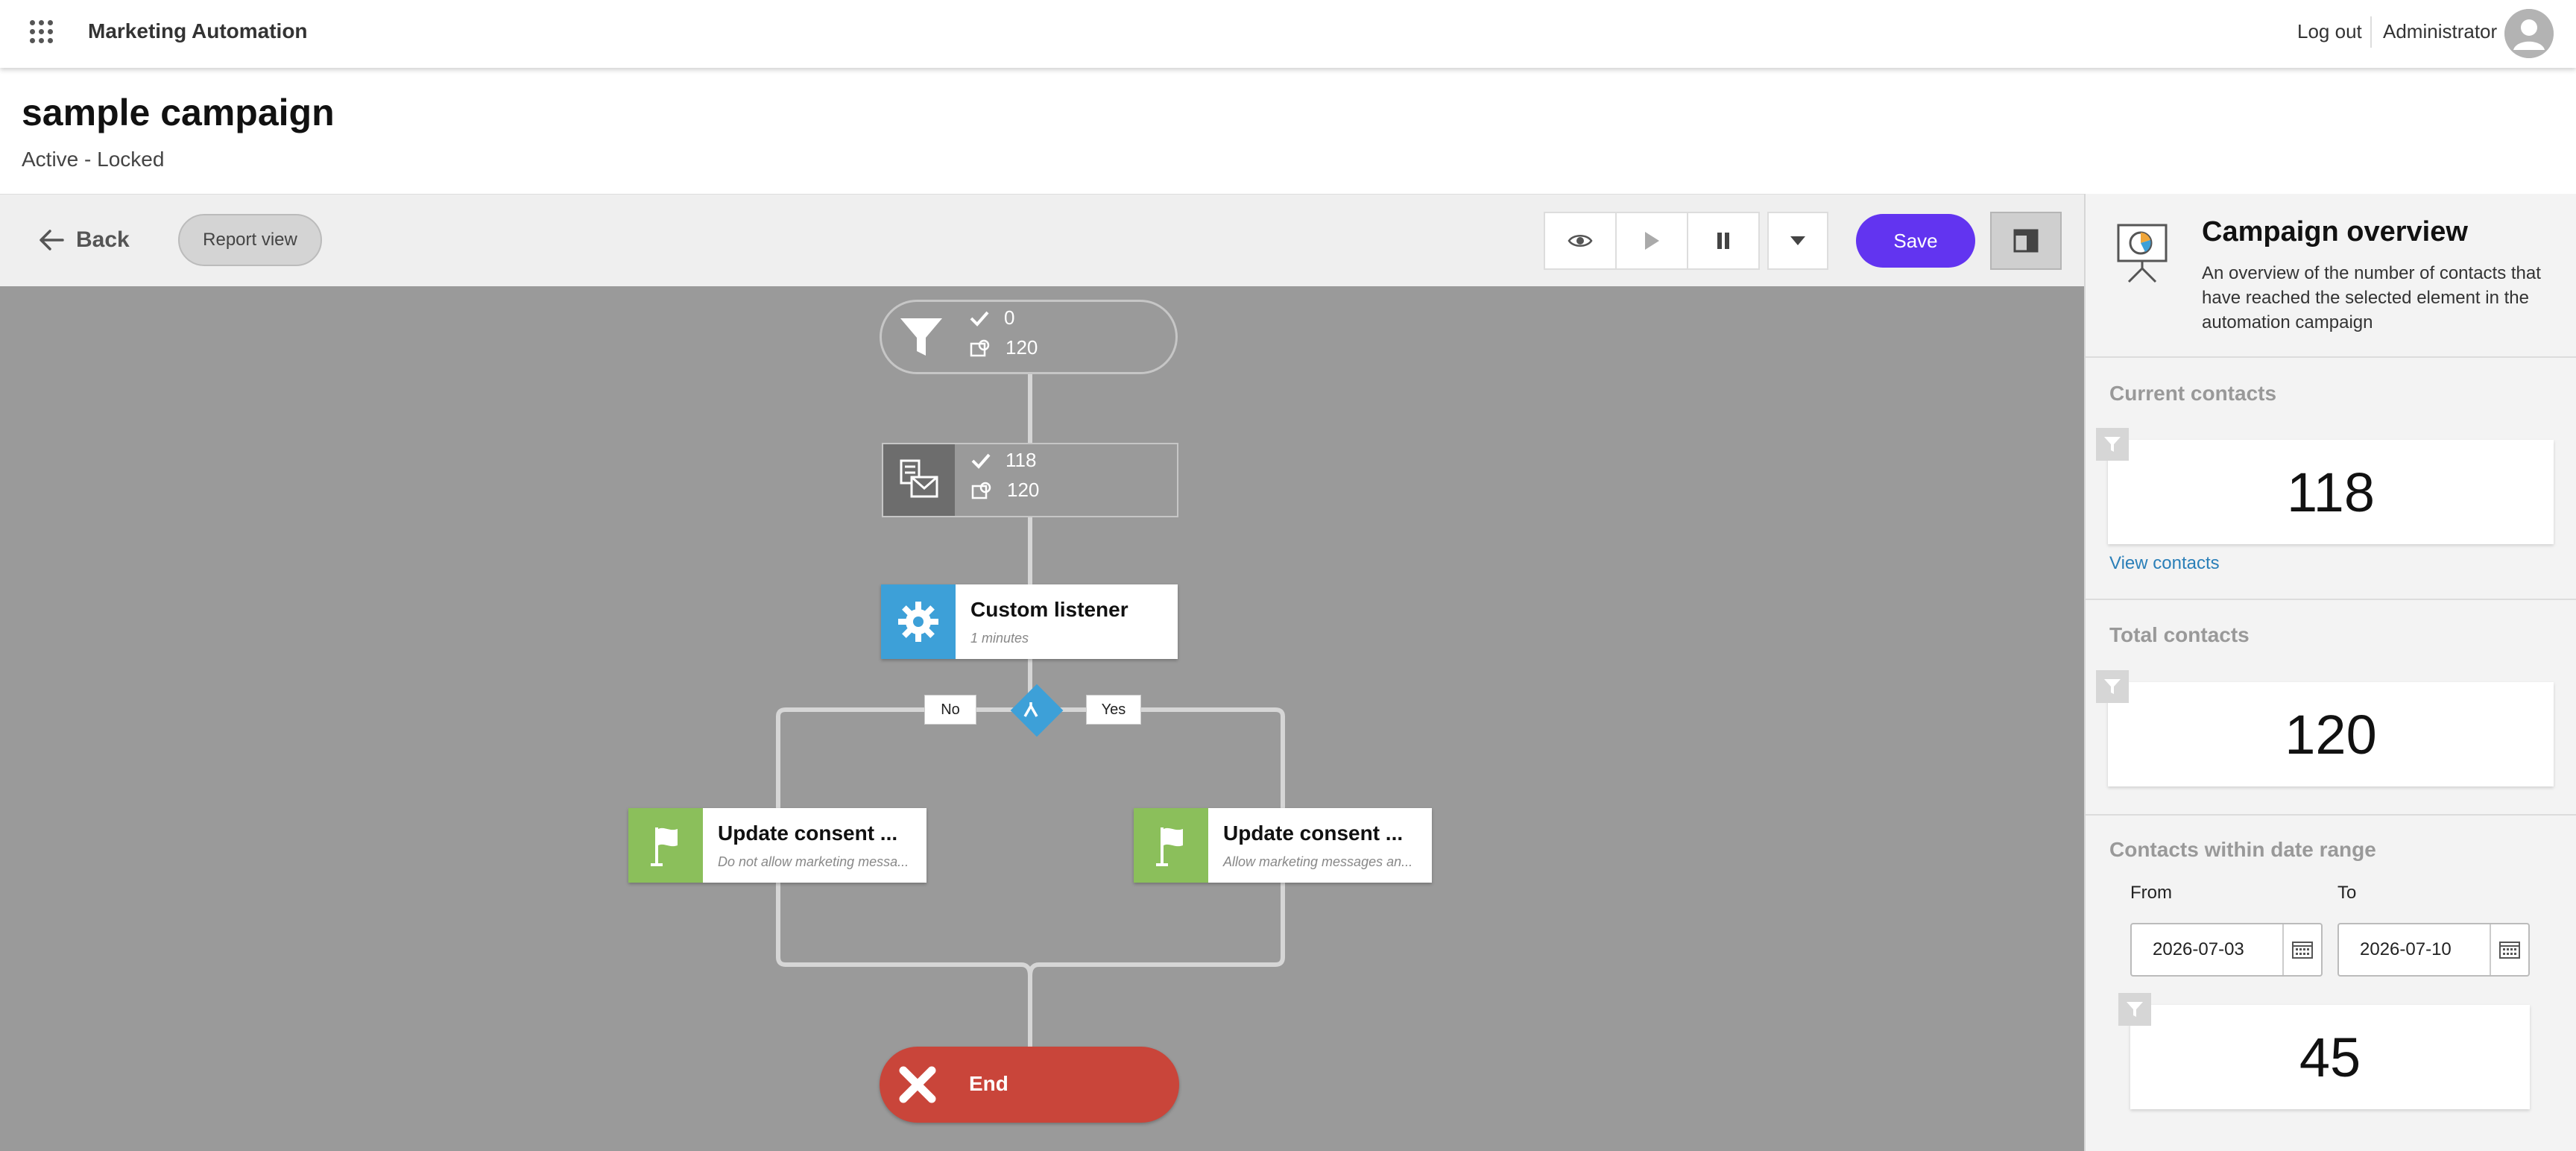 This screenshot has height=1151, width=2576. I want to click on logout-link: Log out, so click(2329, 31).